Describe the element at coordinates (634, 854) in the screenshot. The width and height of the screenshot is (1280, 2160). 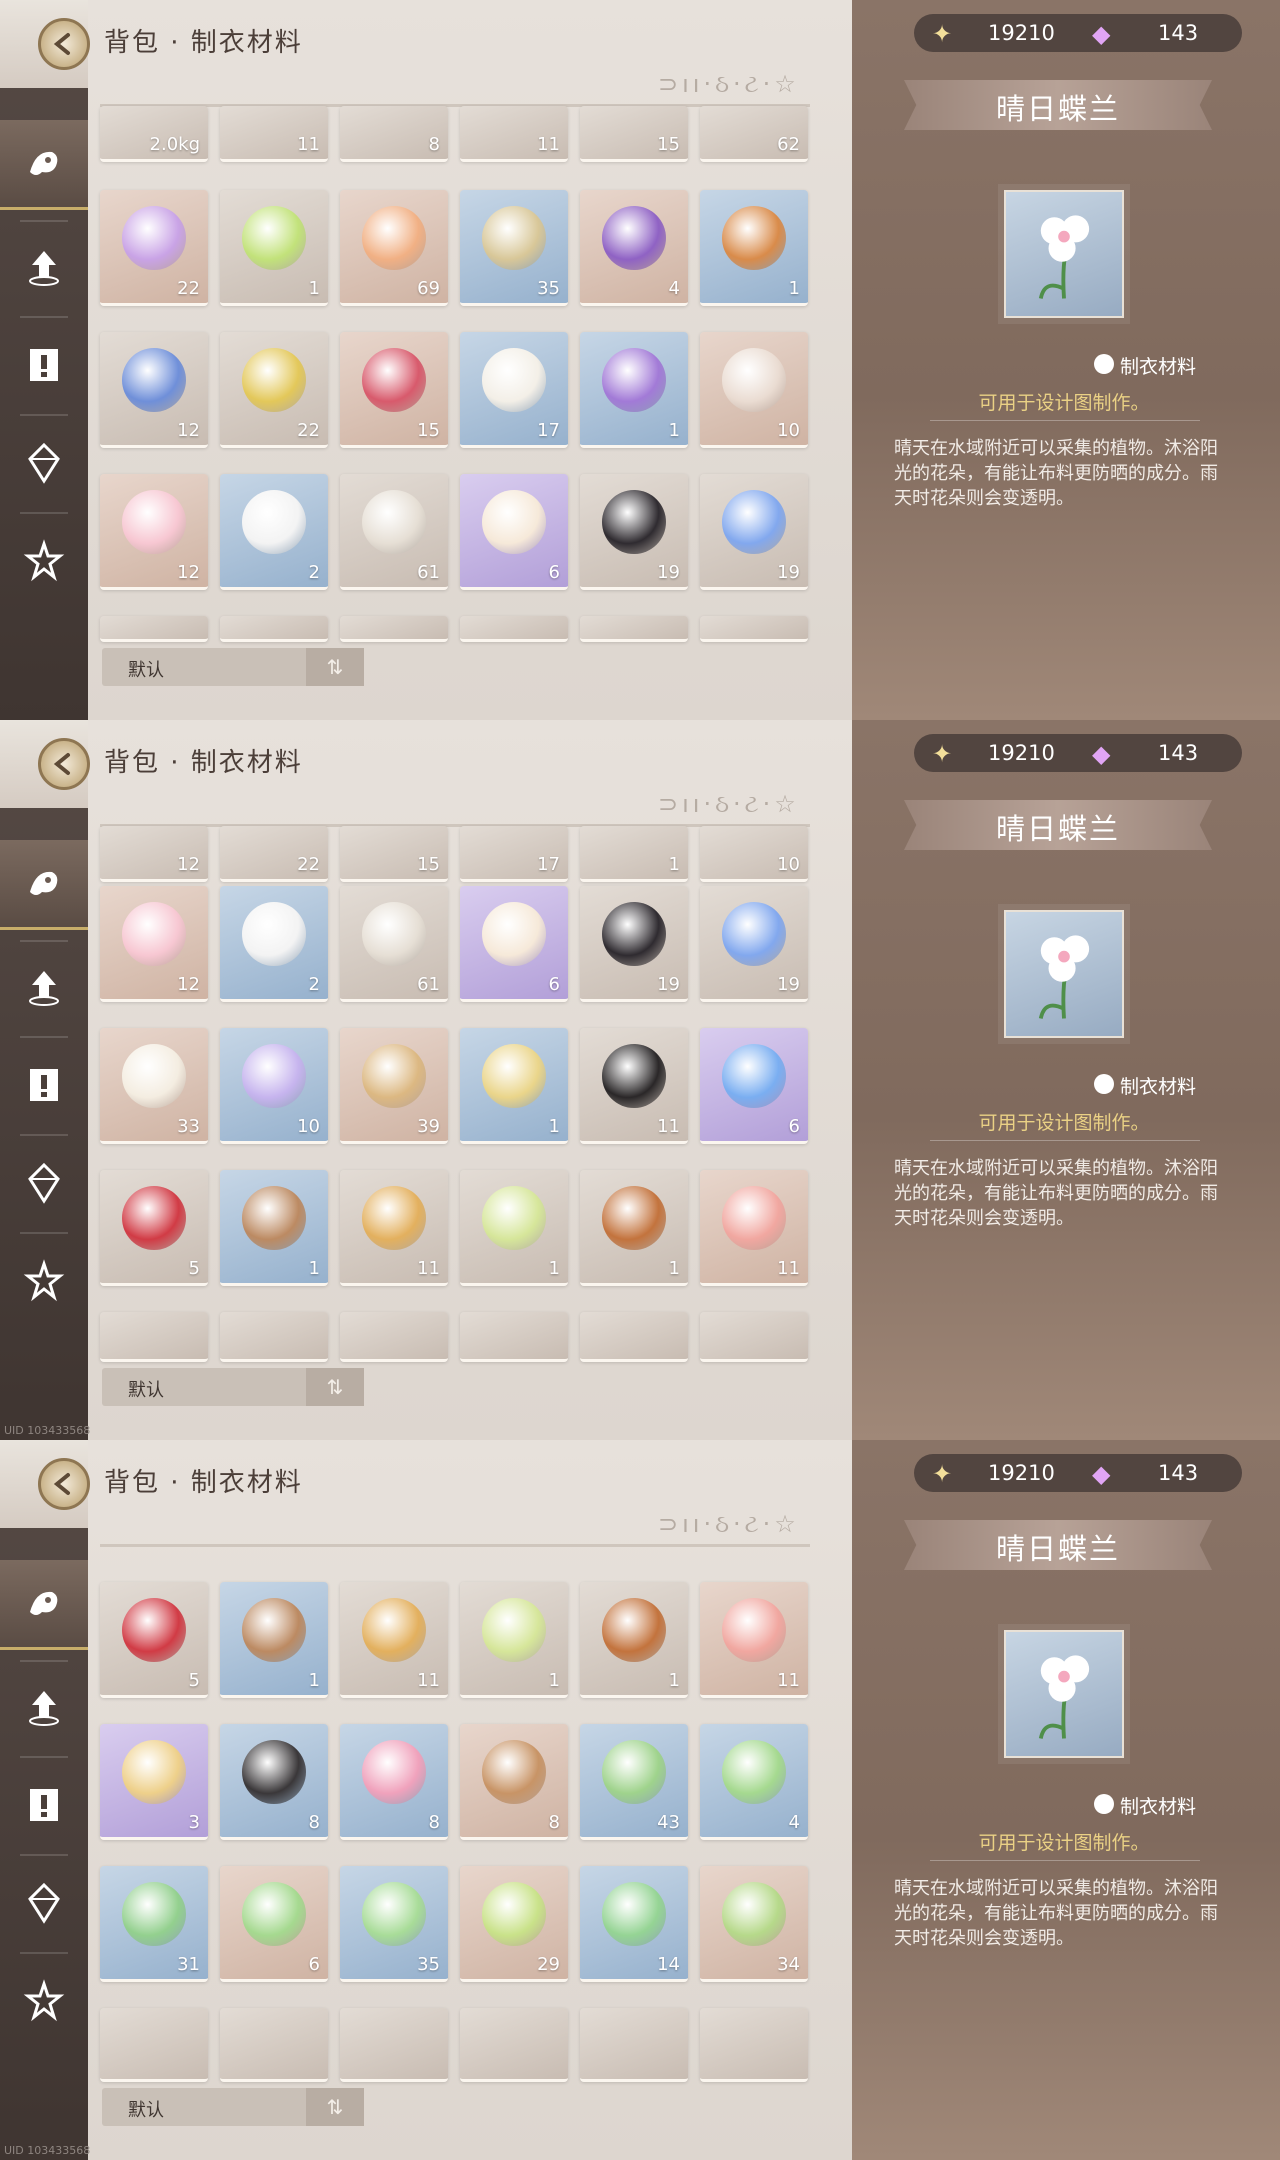
I see `item-slot-partial: 1` at that location.